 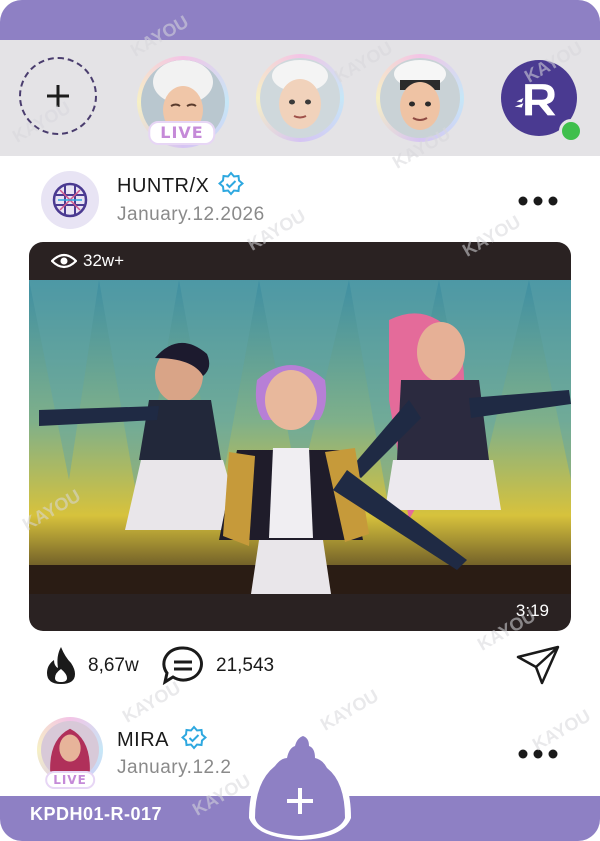 What do you see at coordinates (163, 186) in the screenshot?
I see `post-username: HUNTR/X` at bounding box center [163, 186].